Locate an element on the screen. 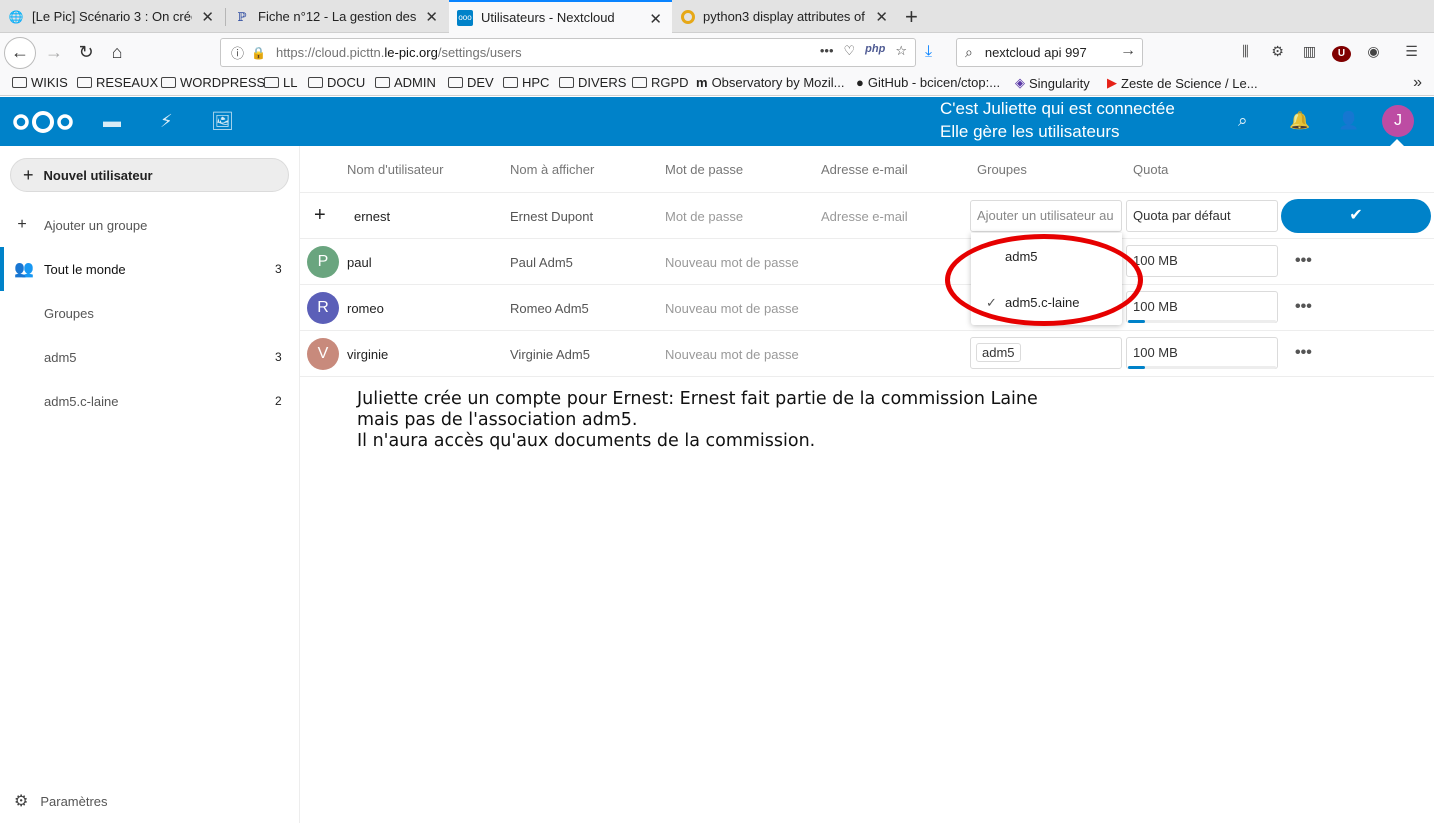 The width and height of the screenshot is (1434, 823). group-option-adm5: adm5 is located at coordinates (1046, 261).